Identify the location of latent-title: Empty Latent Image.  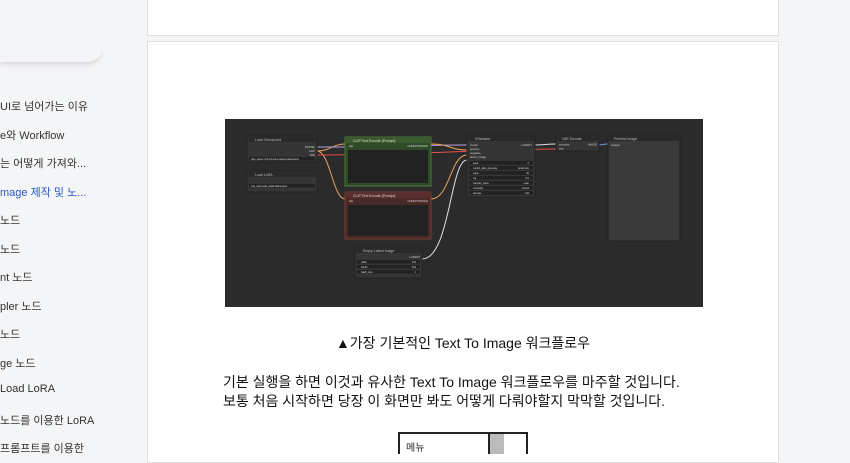
(378, 251).